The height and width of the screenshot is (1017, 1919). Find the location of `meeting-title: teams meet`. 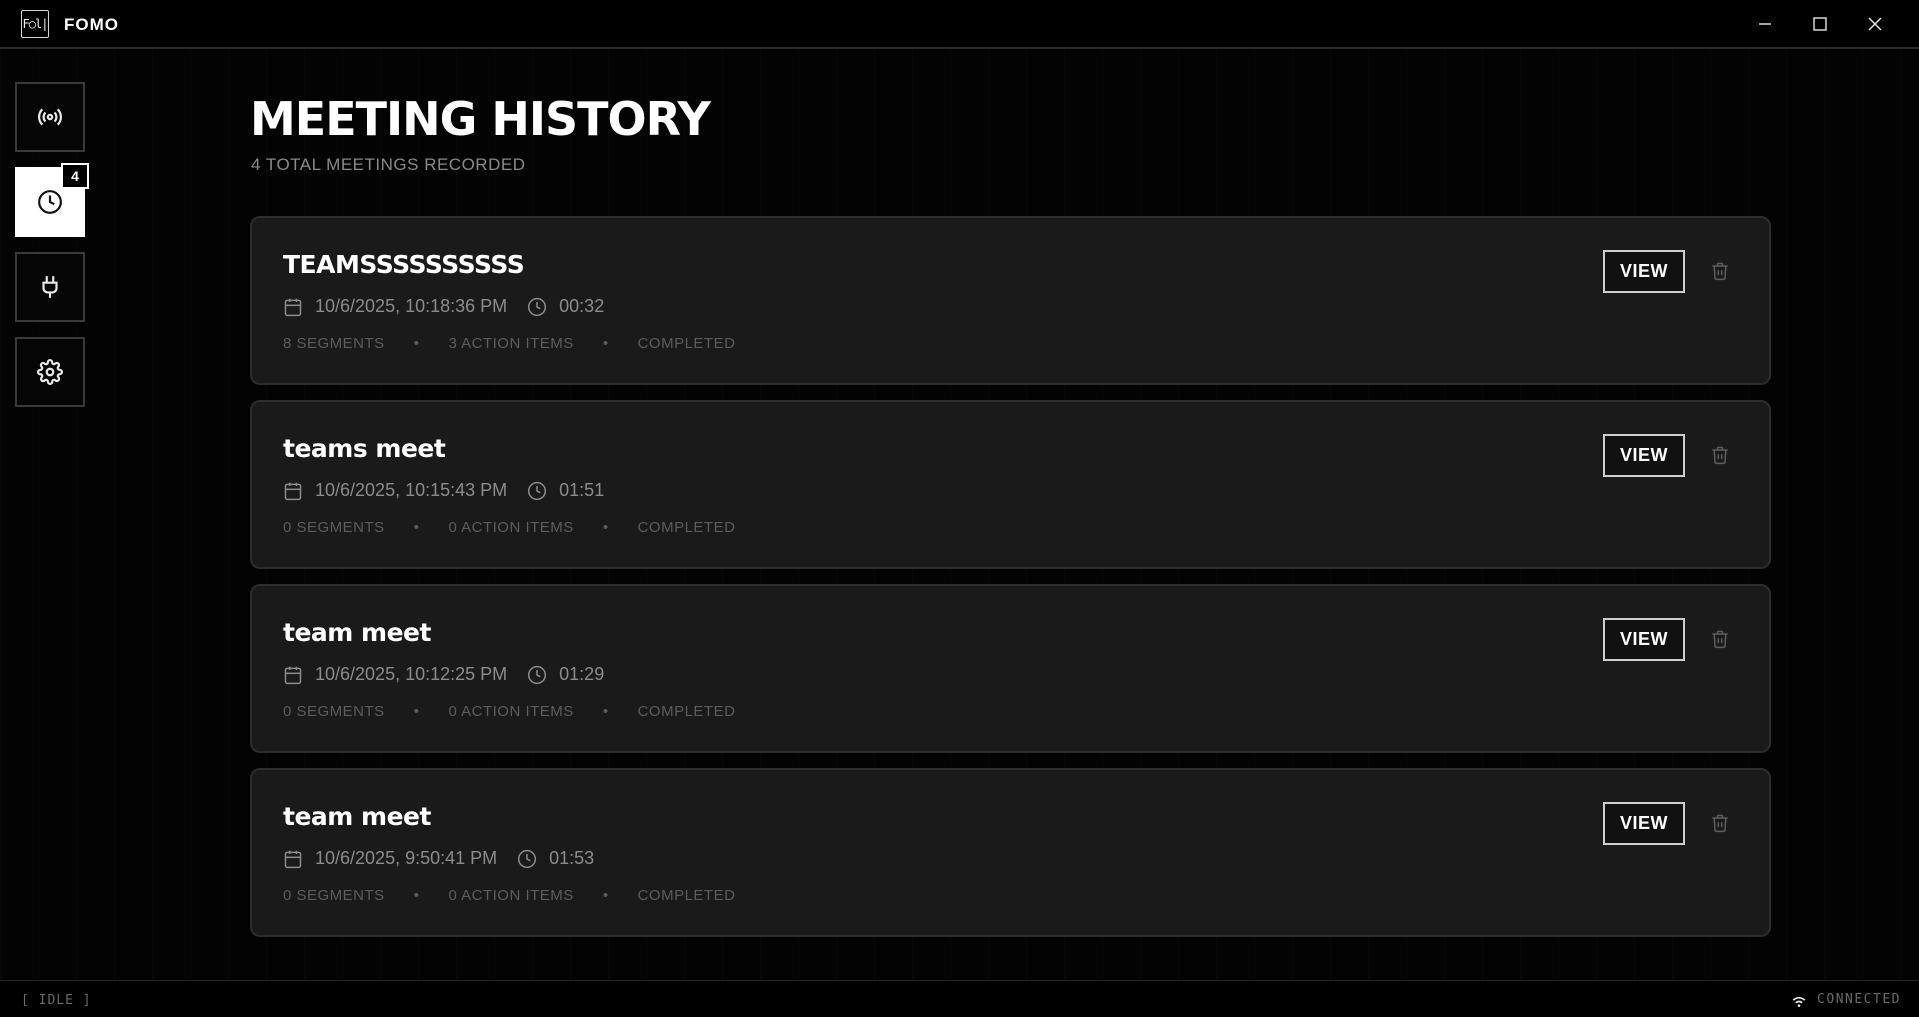

meeting-title: teams meet is located at coordinates (364, 448).